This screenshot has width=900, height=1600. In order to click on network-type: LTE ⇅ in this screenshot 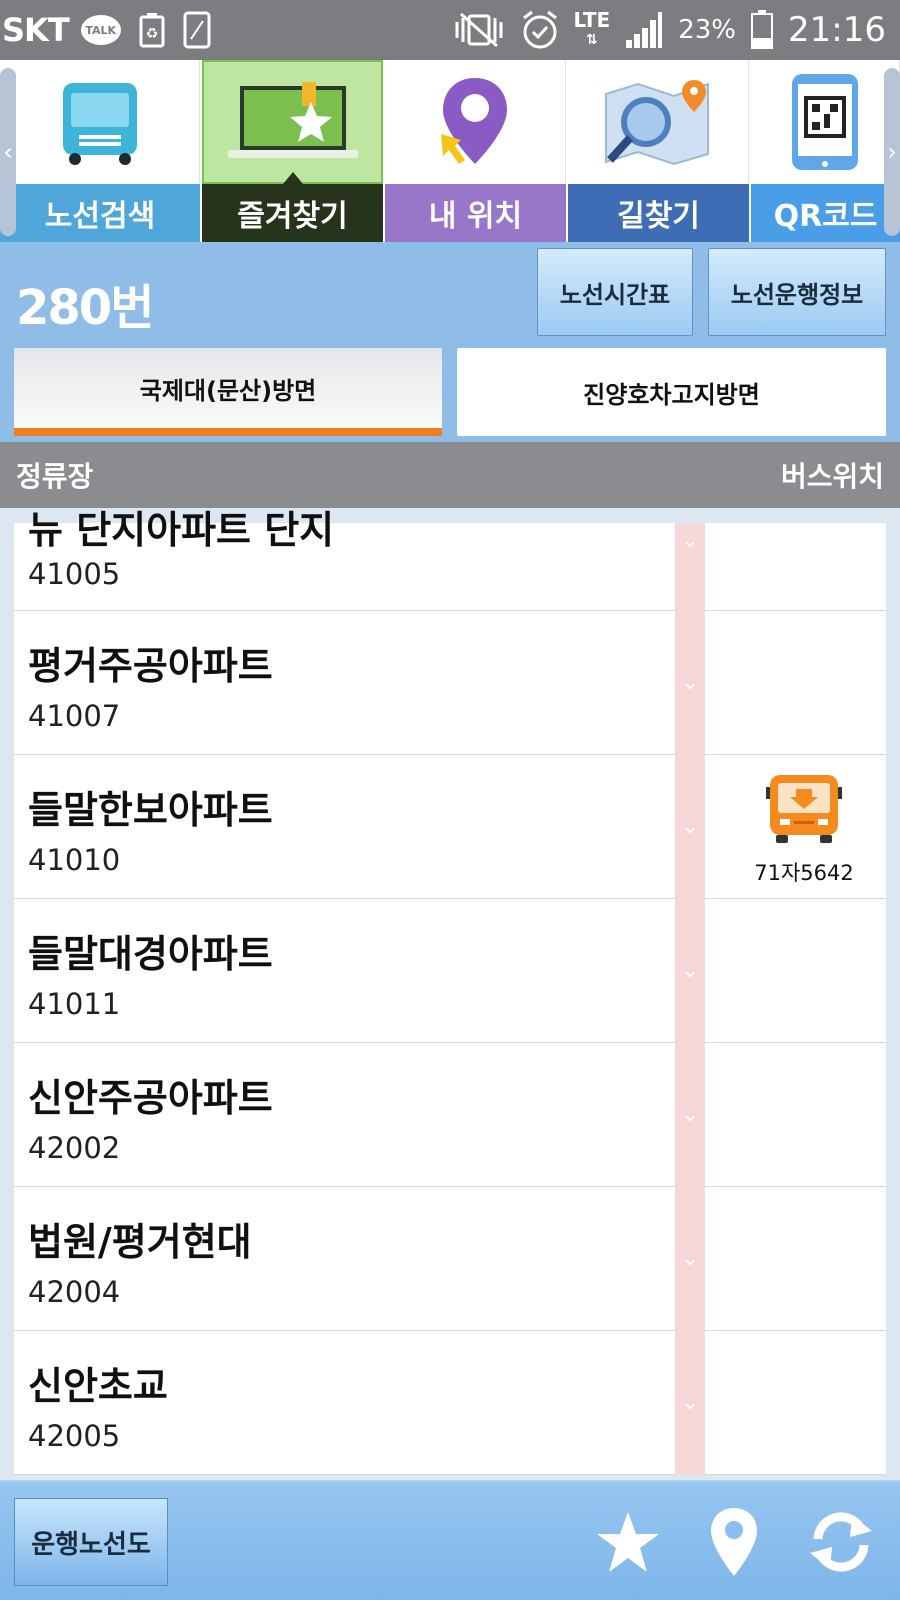, I will do `click(592, 28)`.